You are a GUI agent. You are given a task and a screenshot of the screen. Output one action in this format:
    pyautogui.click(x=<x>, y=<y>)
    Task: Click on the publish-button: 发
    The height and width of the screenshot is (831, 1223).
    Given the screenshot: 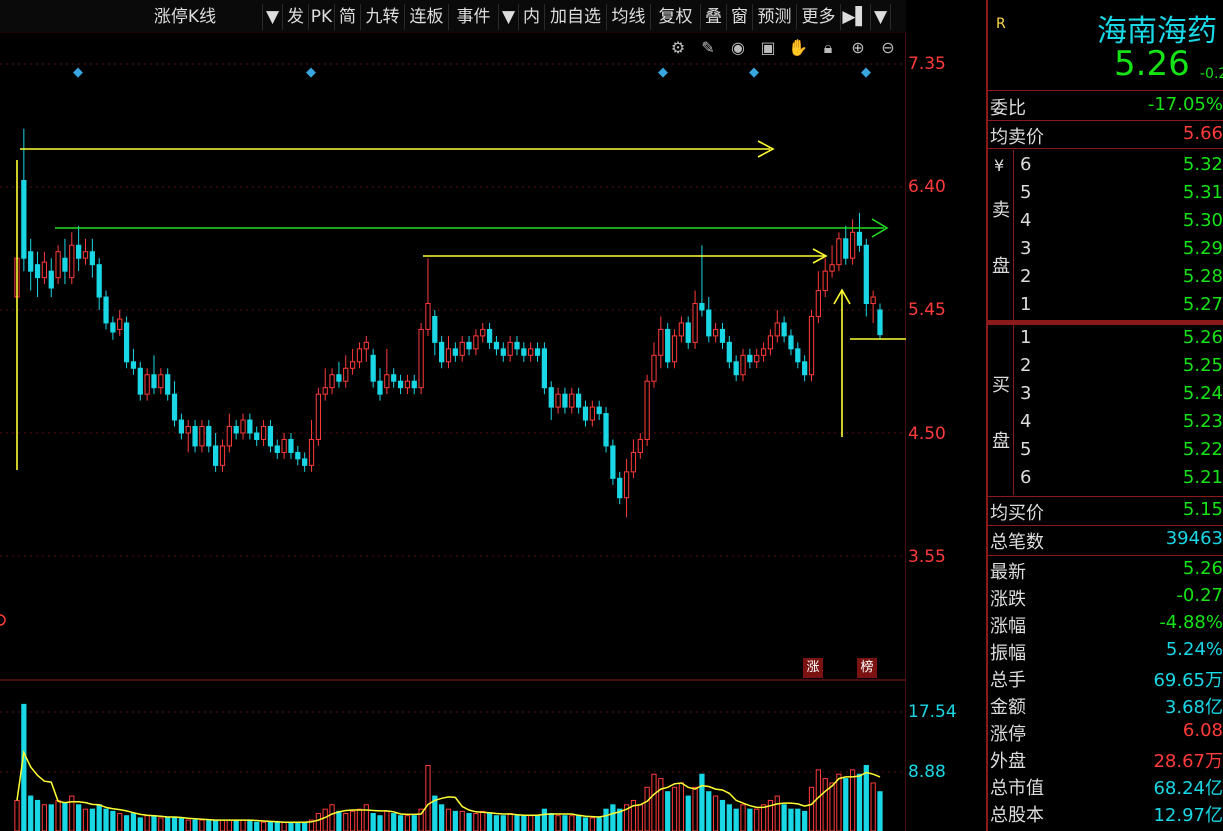 What is the action you would take?
    pyautogui.click(x=296, y=17)
    